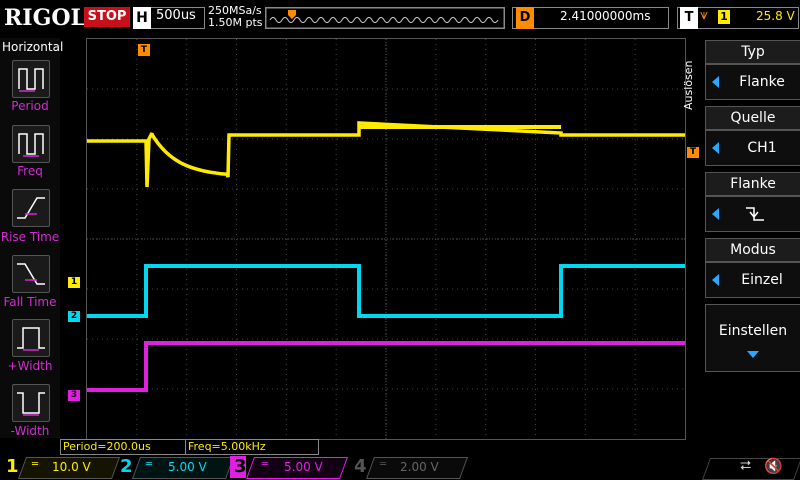 The image size is (800, 480). Describe the element at coordinates (419, 467) in the screenshot. I see `ch4-scale: 2.00 V` at that location.